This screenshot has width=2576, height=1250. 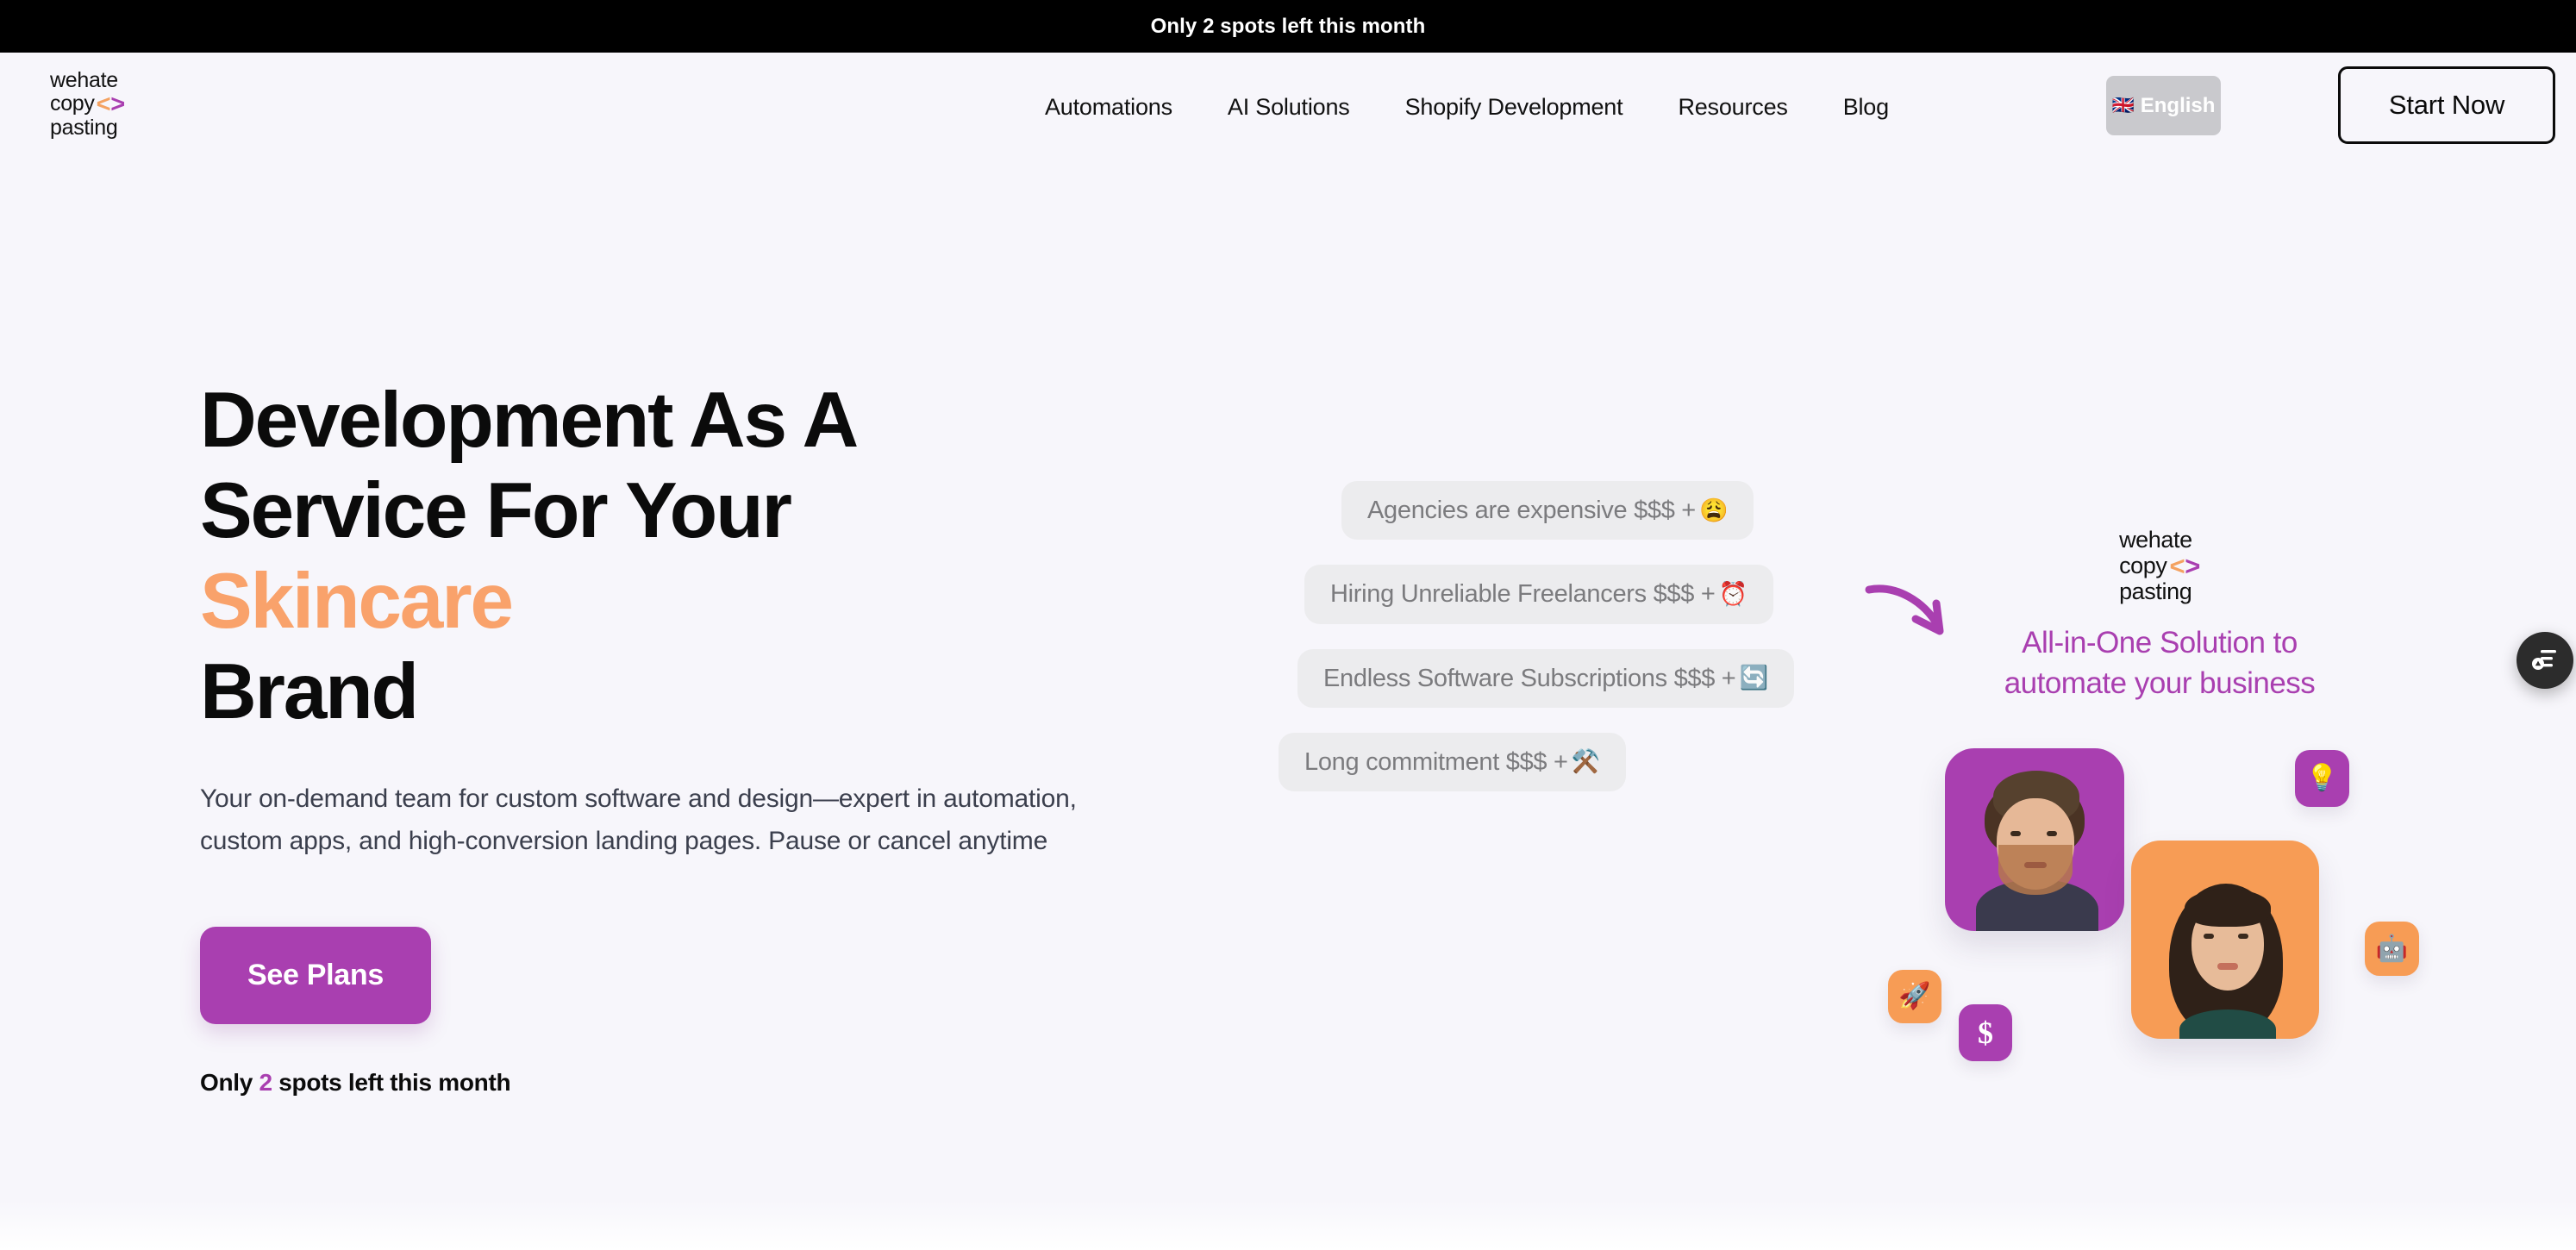 I want to click on team-photo-card-orange, so click(x=2225, y=940).